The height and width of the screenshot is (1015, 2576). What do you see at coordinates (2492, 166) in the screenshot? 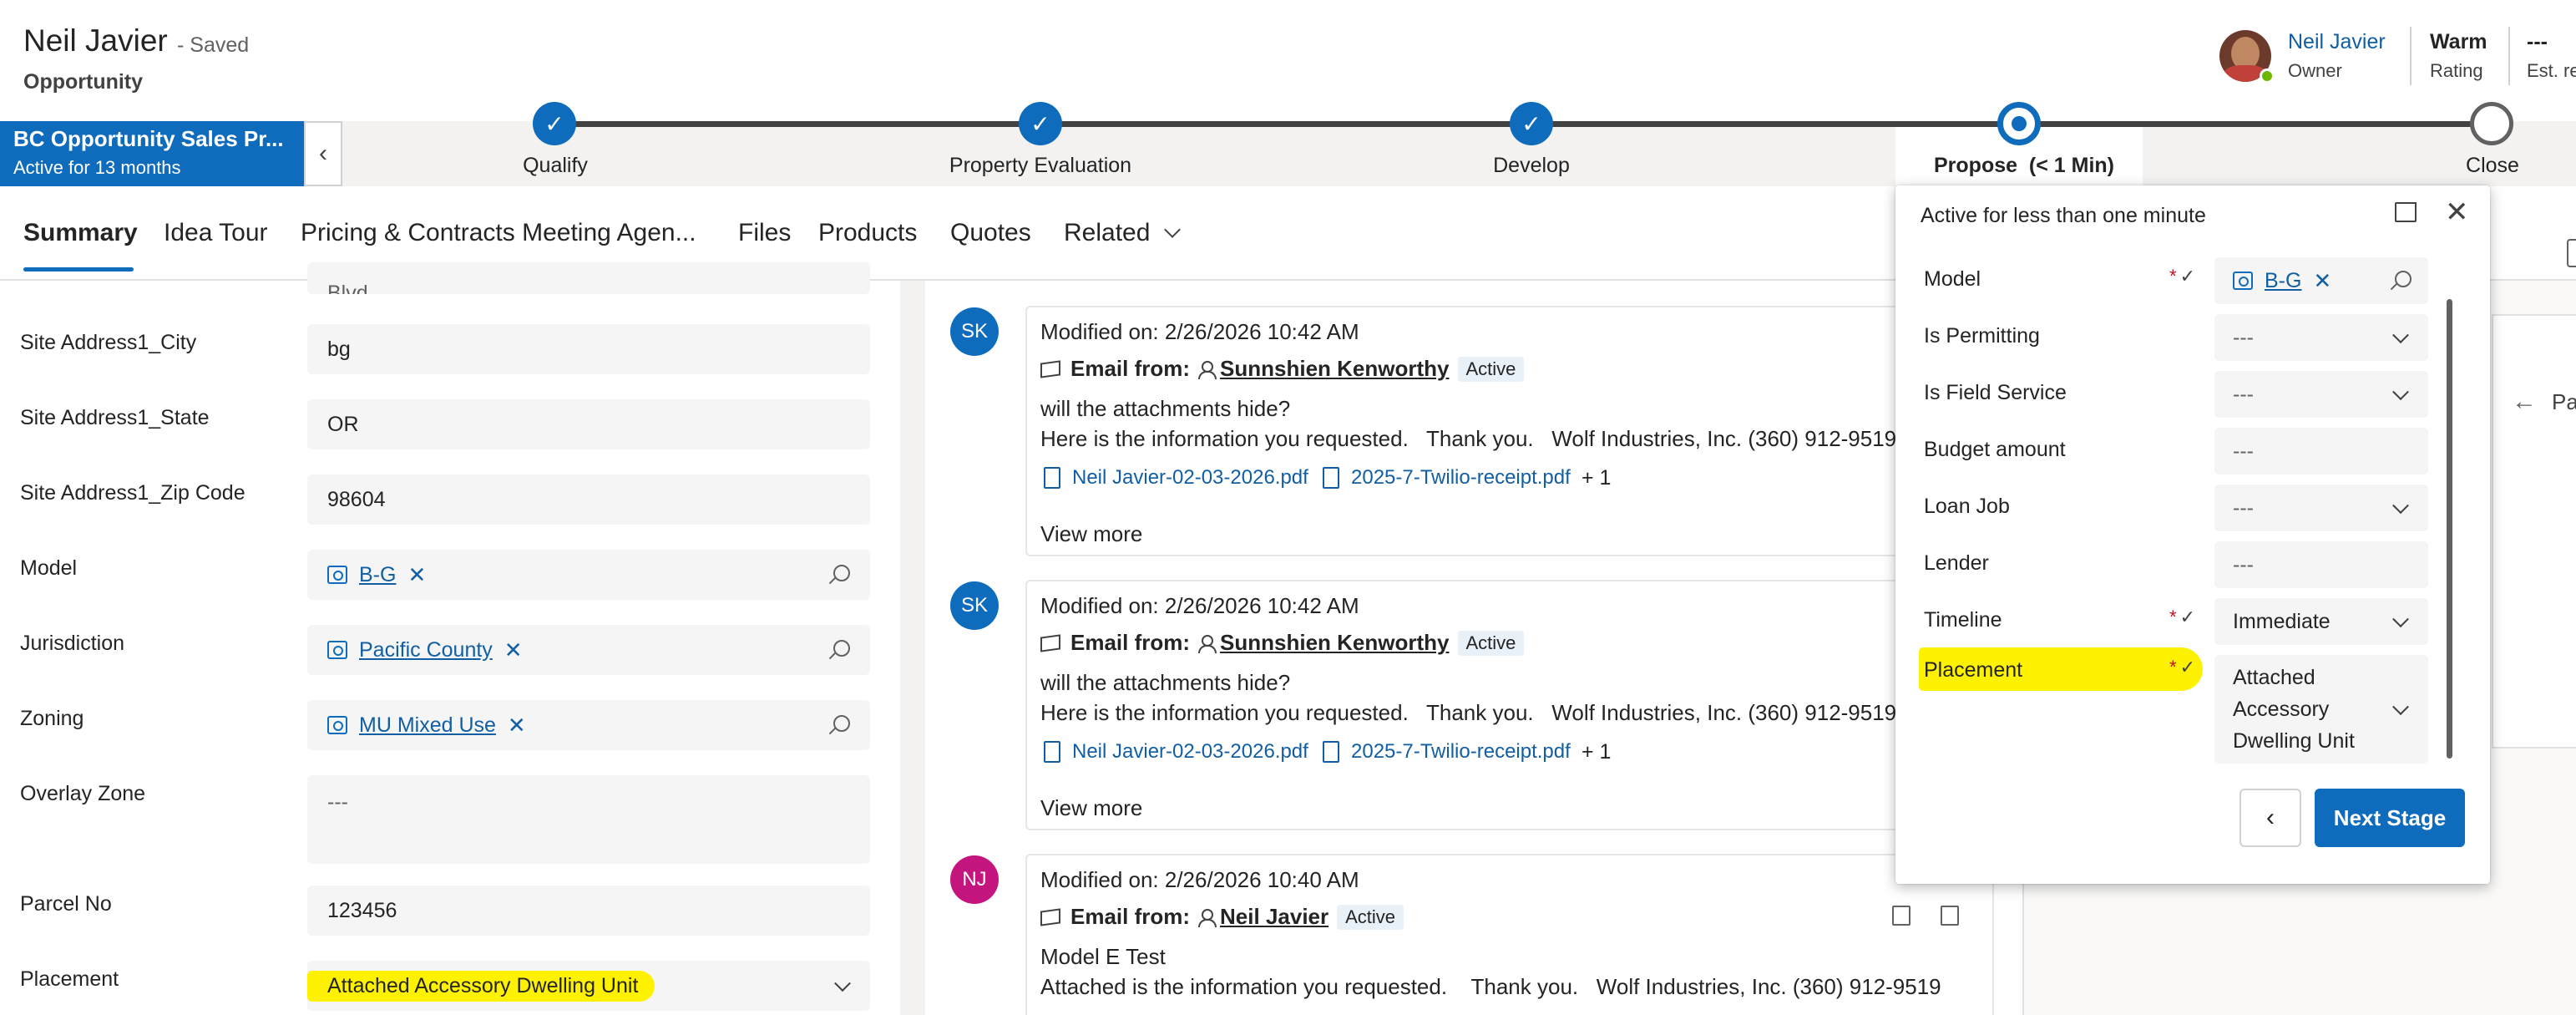
I see `stage-close: Close` at bounding box center [2492, 166].